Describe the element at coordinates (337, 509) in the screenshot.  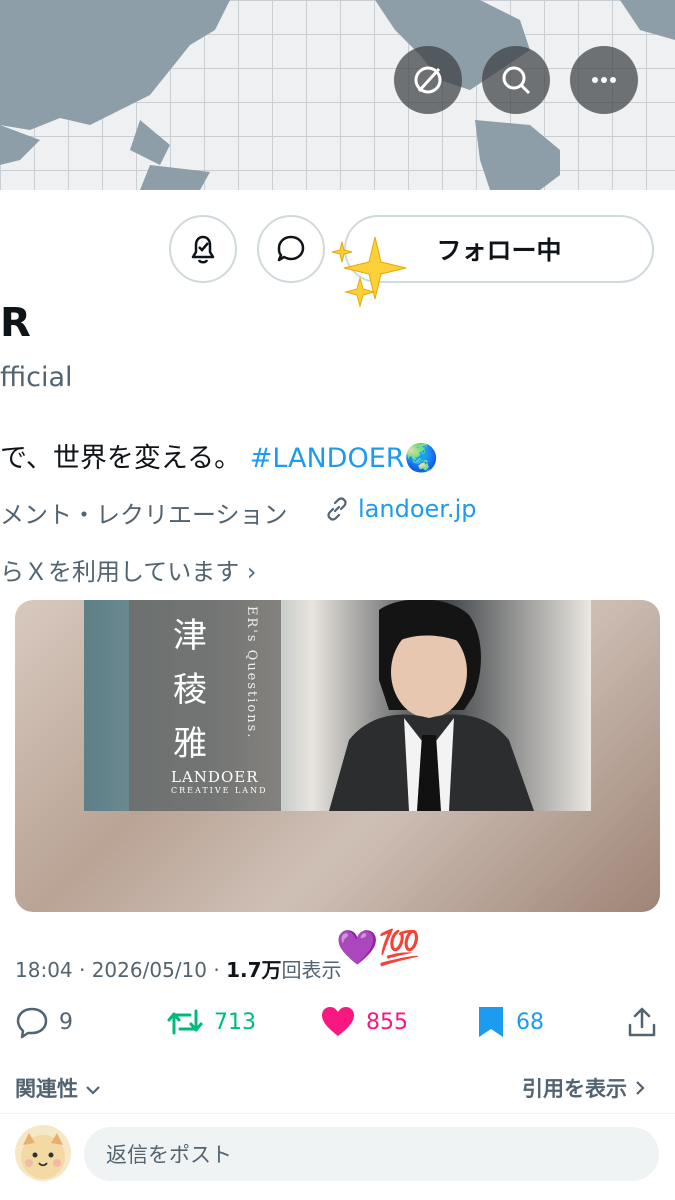
I see `link-icon` at that location.